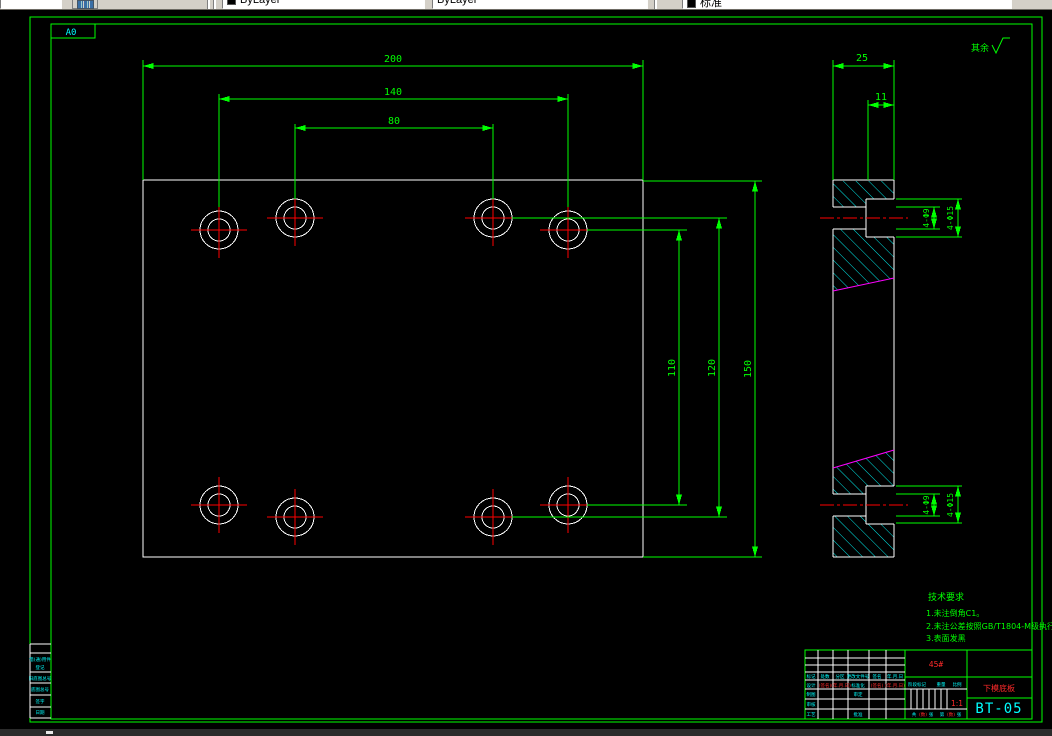  What do you see at coordinates (941, 684) in the screenshot?
I see `weight-header: 重量` at bounding box center [941, 684].